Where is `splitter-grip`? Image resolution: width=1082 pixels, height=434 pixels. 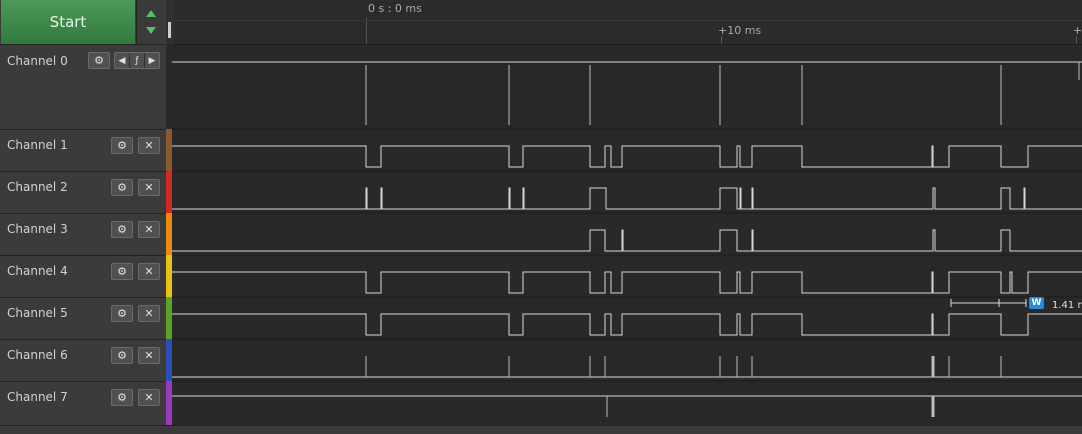 splitter-grip is located at coordinates (169, 30).